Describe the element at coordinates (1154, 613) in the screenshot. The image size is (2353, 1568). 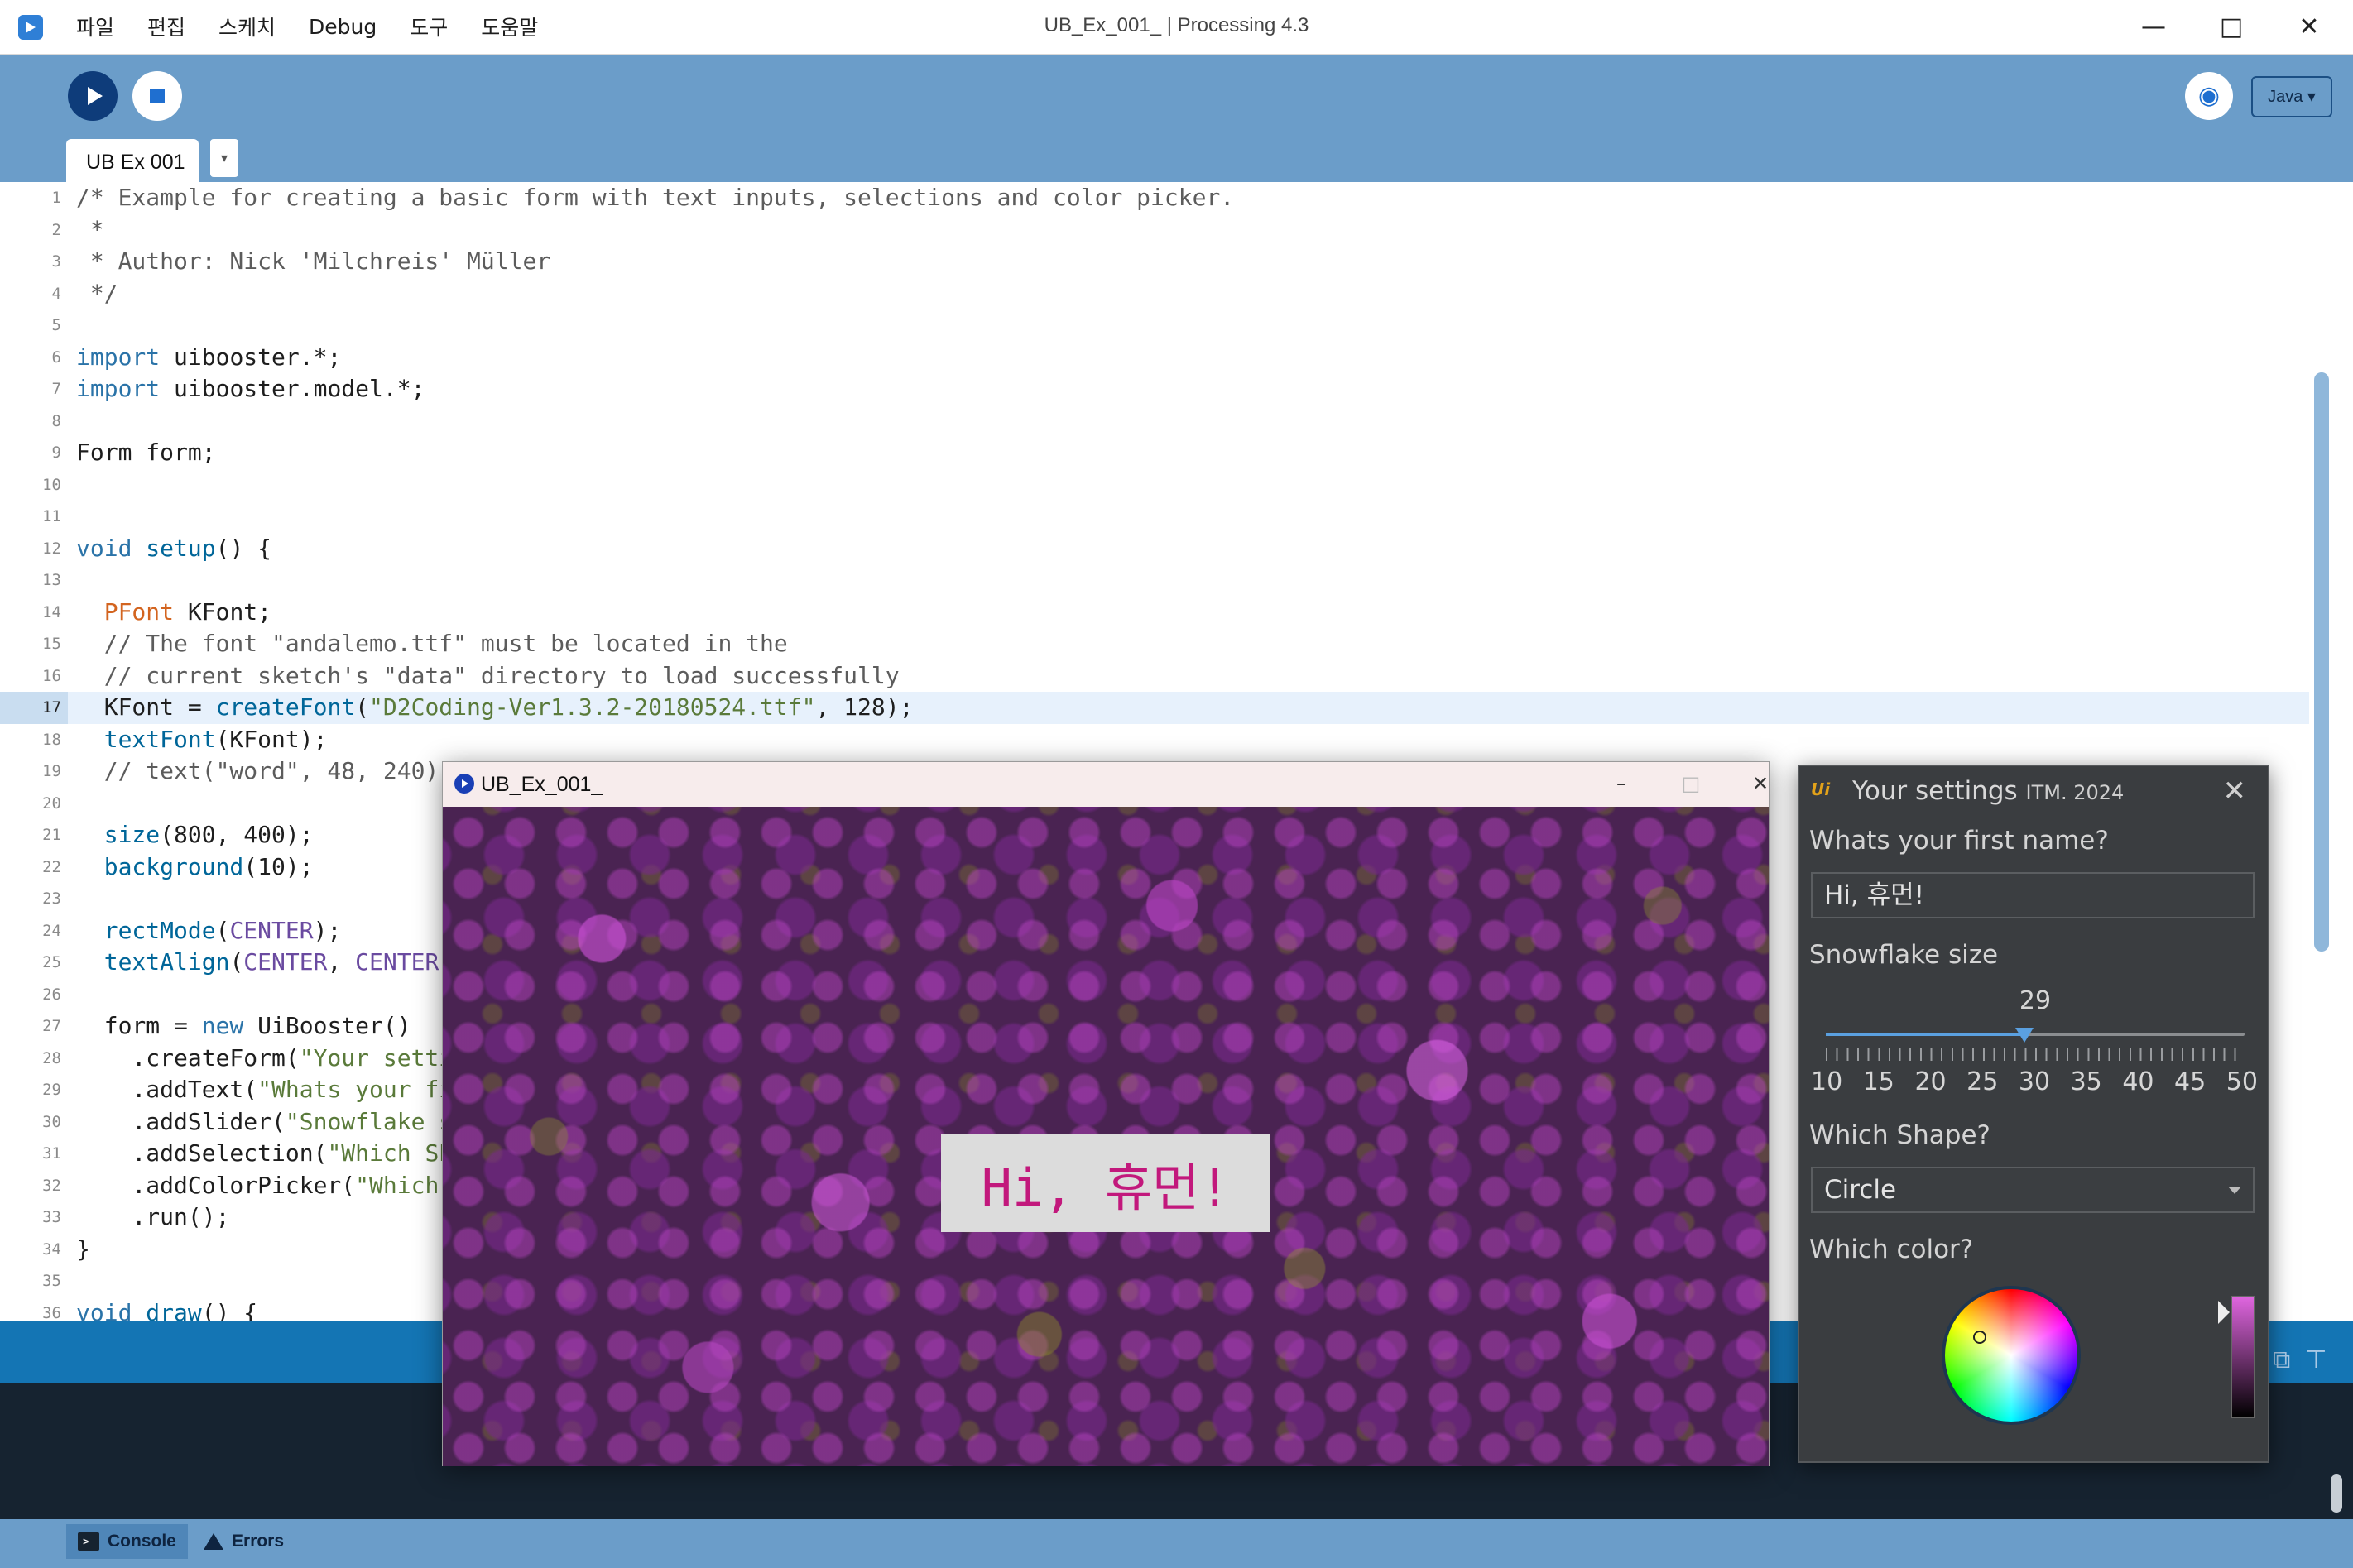
I see `code-line: 14 PFont KFont;` at that location.